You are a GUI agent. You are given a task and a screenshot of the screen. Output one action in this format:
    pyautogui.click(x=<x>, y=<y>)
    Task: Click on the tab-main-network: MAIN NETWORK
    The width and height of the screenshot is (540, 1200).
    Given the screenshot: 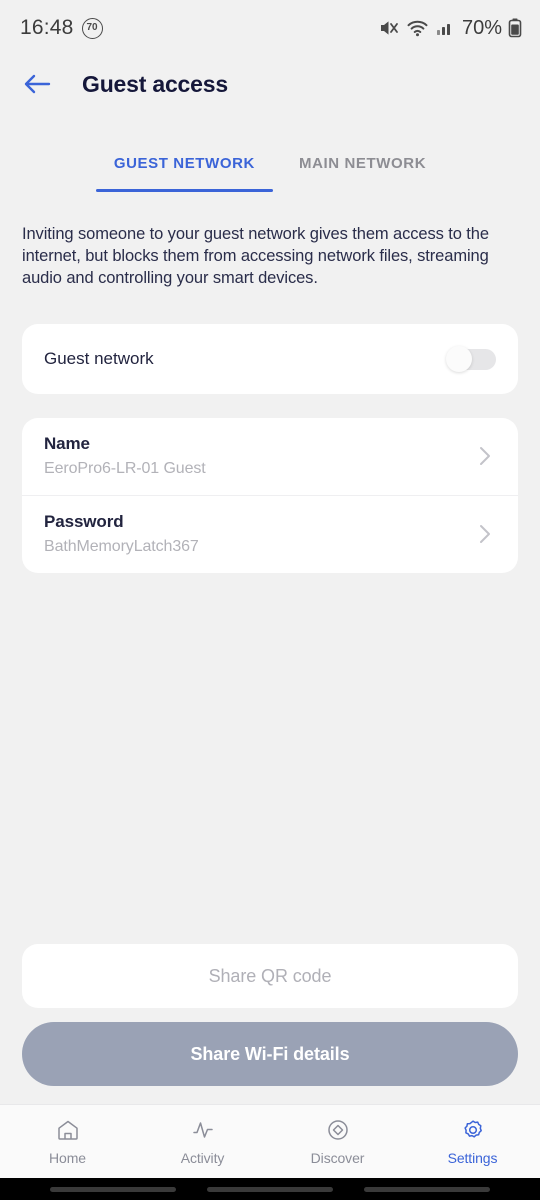 What is the action you would take?
    pyautogui.click(x=362, y=163)
    